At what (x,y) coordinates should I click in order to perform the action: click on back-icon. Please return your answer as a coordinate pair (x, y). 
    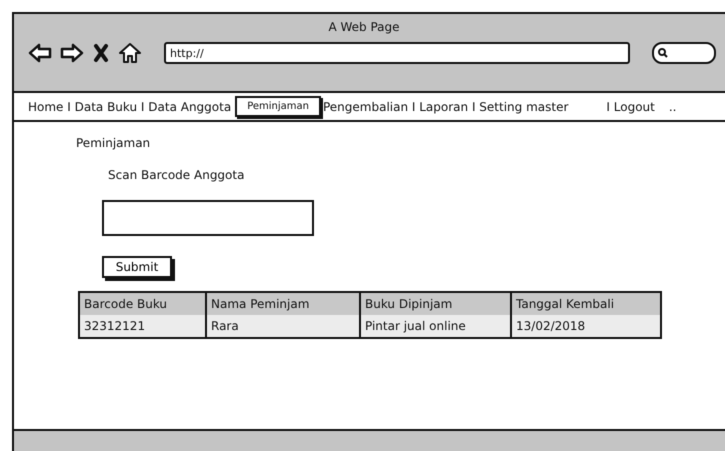
    Looking at the image, I should click on (40, 53).